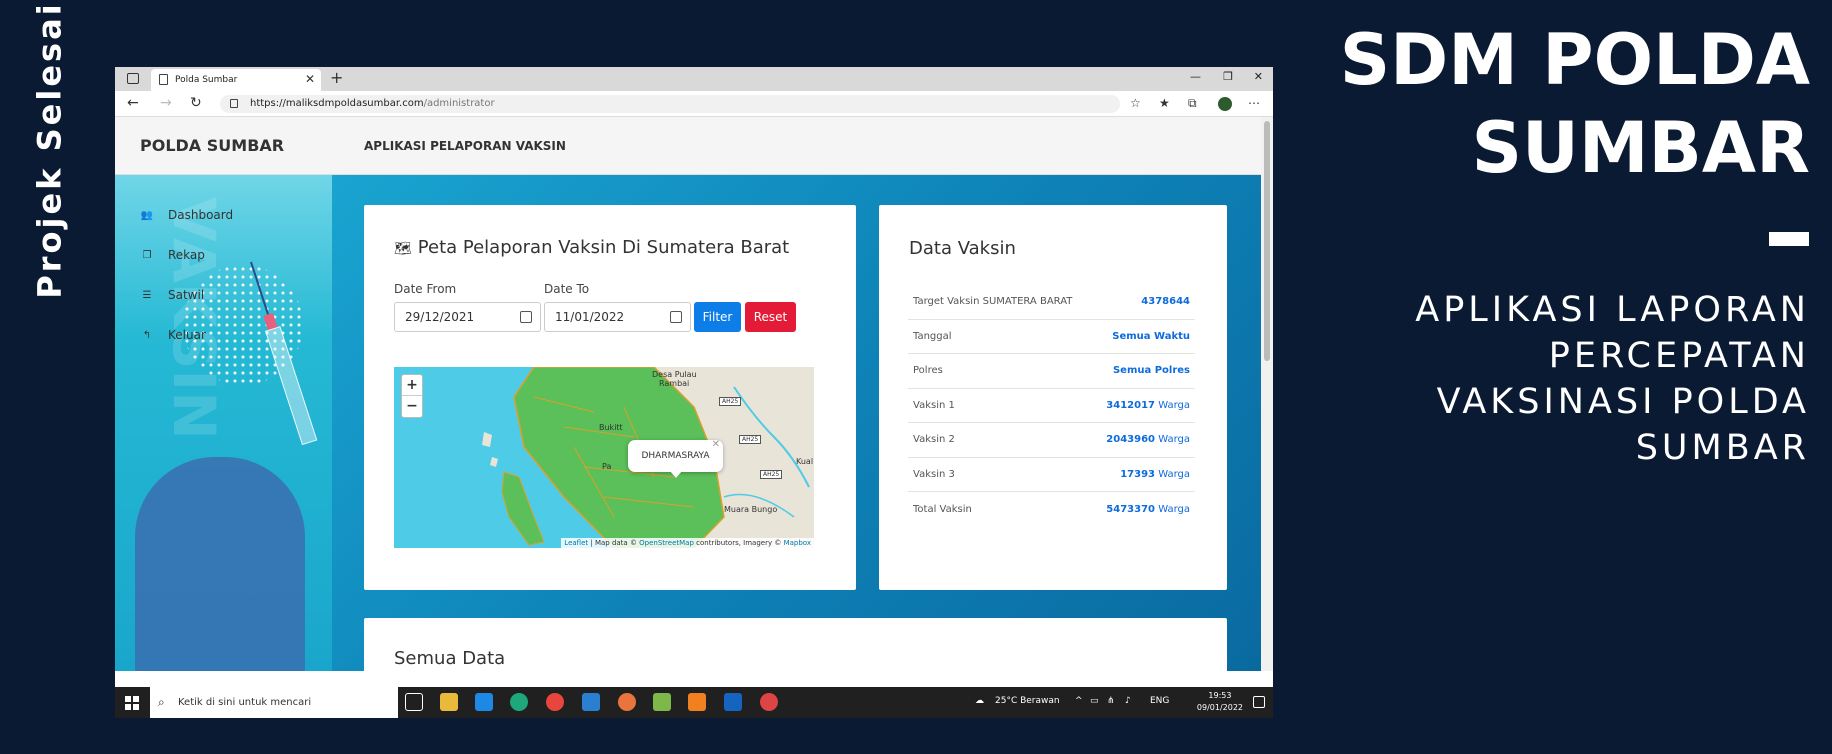 The height and width of the screenshot is (754, 1832). What do you see at coordinates (1789, 239) in the screenshot?
I see `title-divider` at bounding box center [1789, 239].